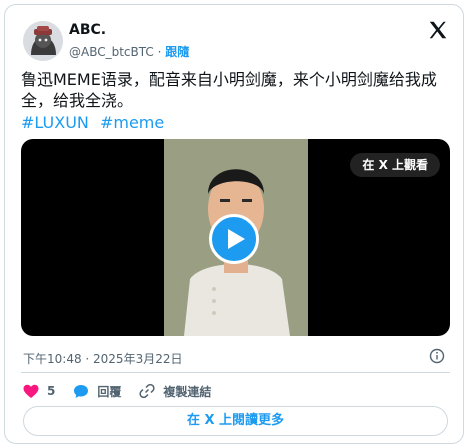  I want to click on copy-link-label: 複製連結, so click(187, 391).